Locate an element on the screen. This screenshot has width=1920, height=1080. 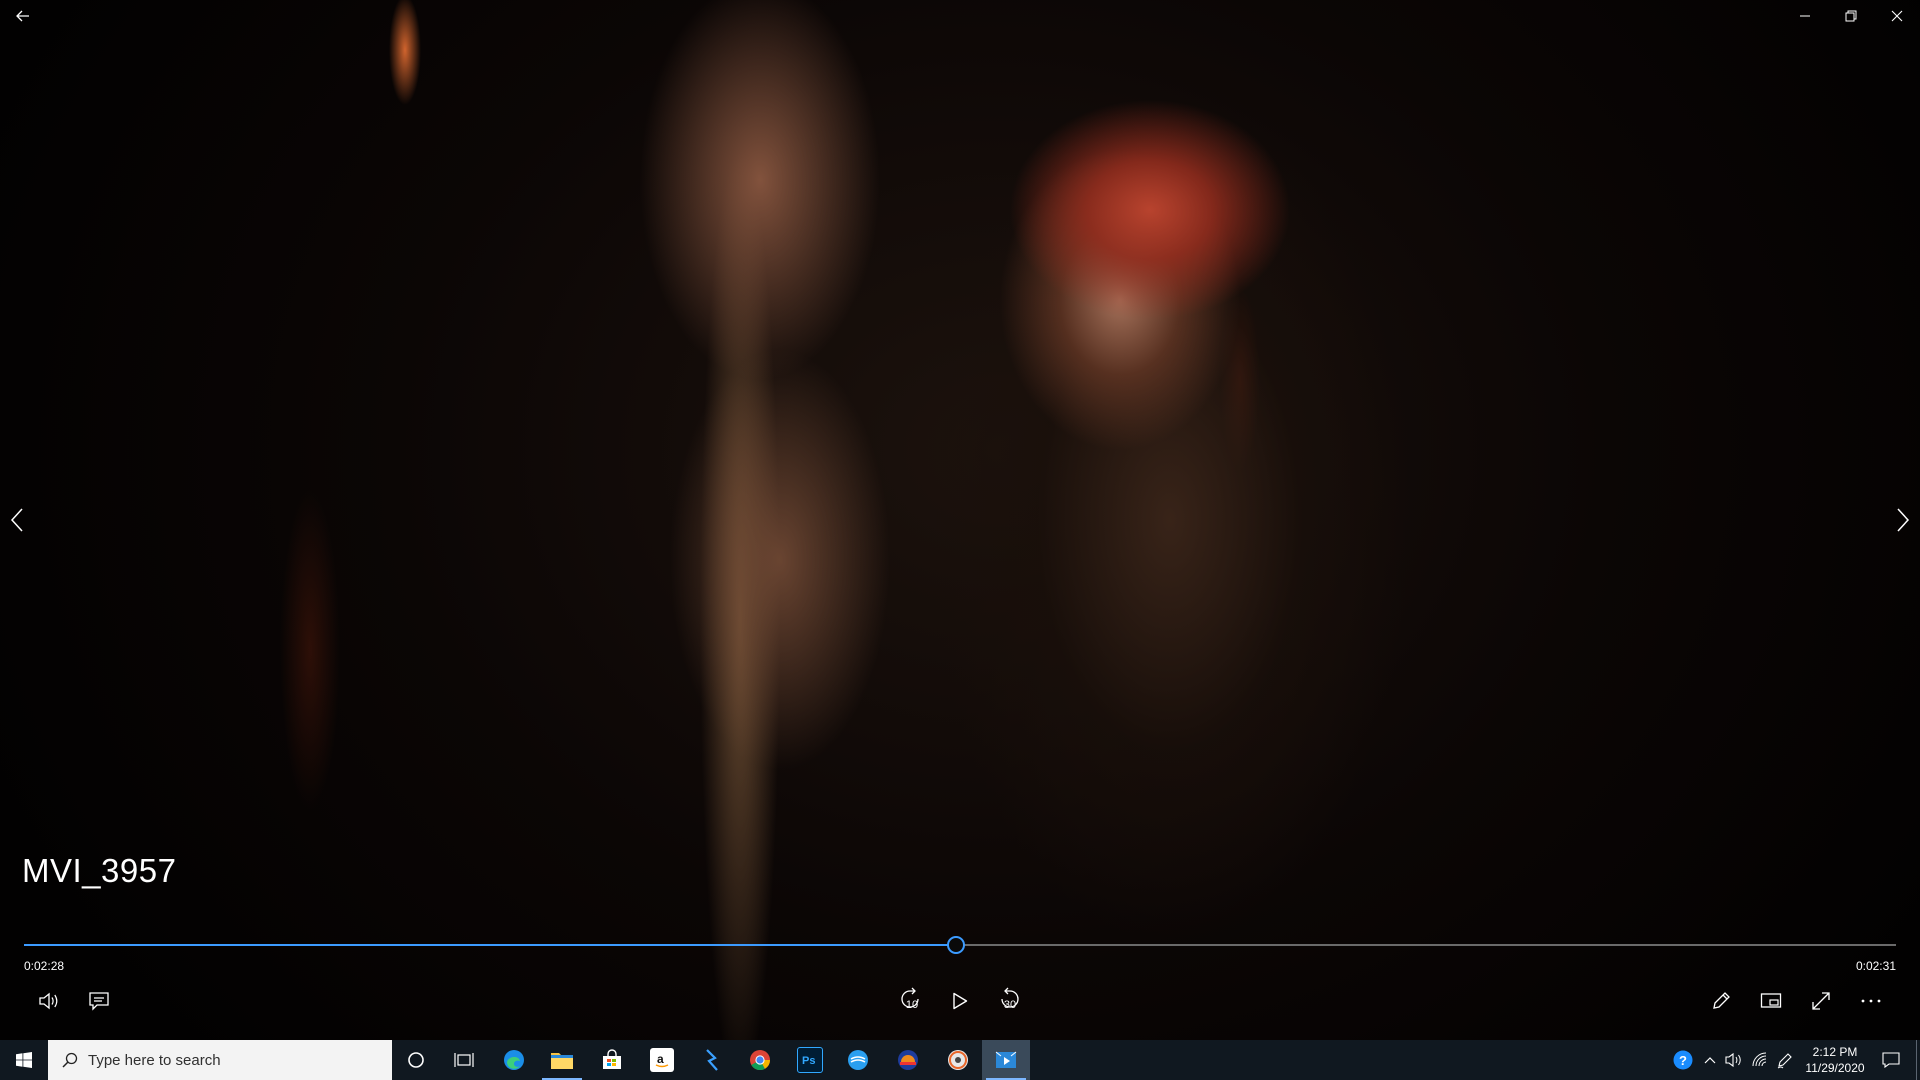
search-input is located at coordinates (228, 1060).